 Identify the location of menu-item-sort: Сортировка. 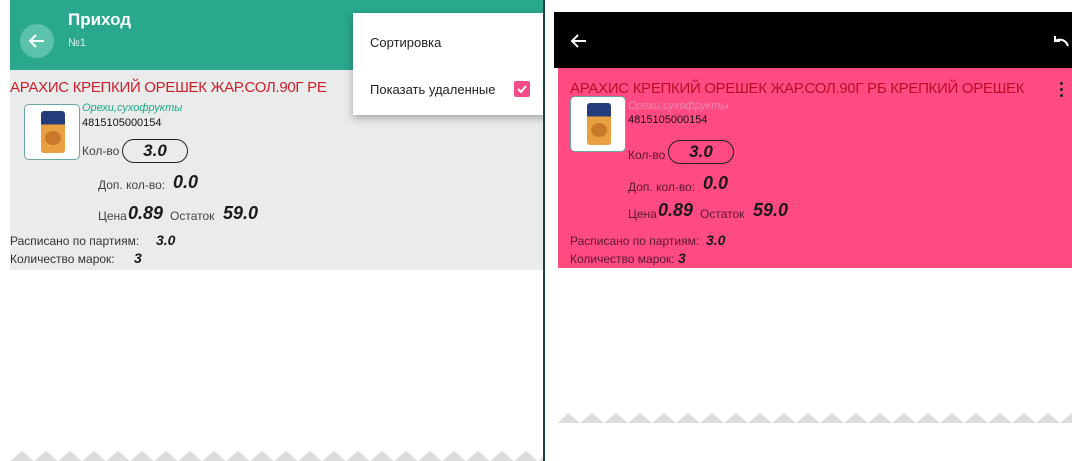
(405, 42).